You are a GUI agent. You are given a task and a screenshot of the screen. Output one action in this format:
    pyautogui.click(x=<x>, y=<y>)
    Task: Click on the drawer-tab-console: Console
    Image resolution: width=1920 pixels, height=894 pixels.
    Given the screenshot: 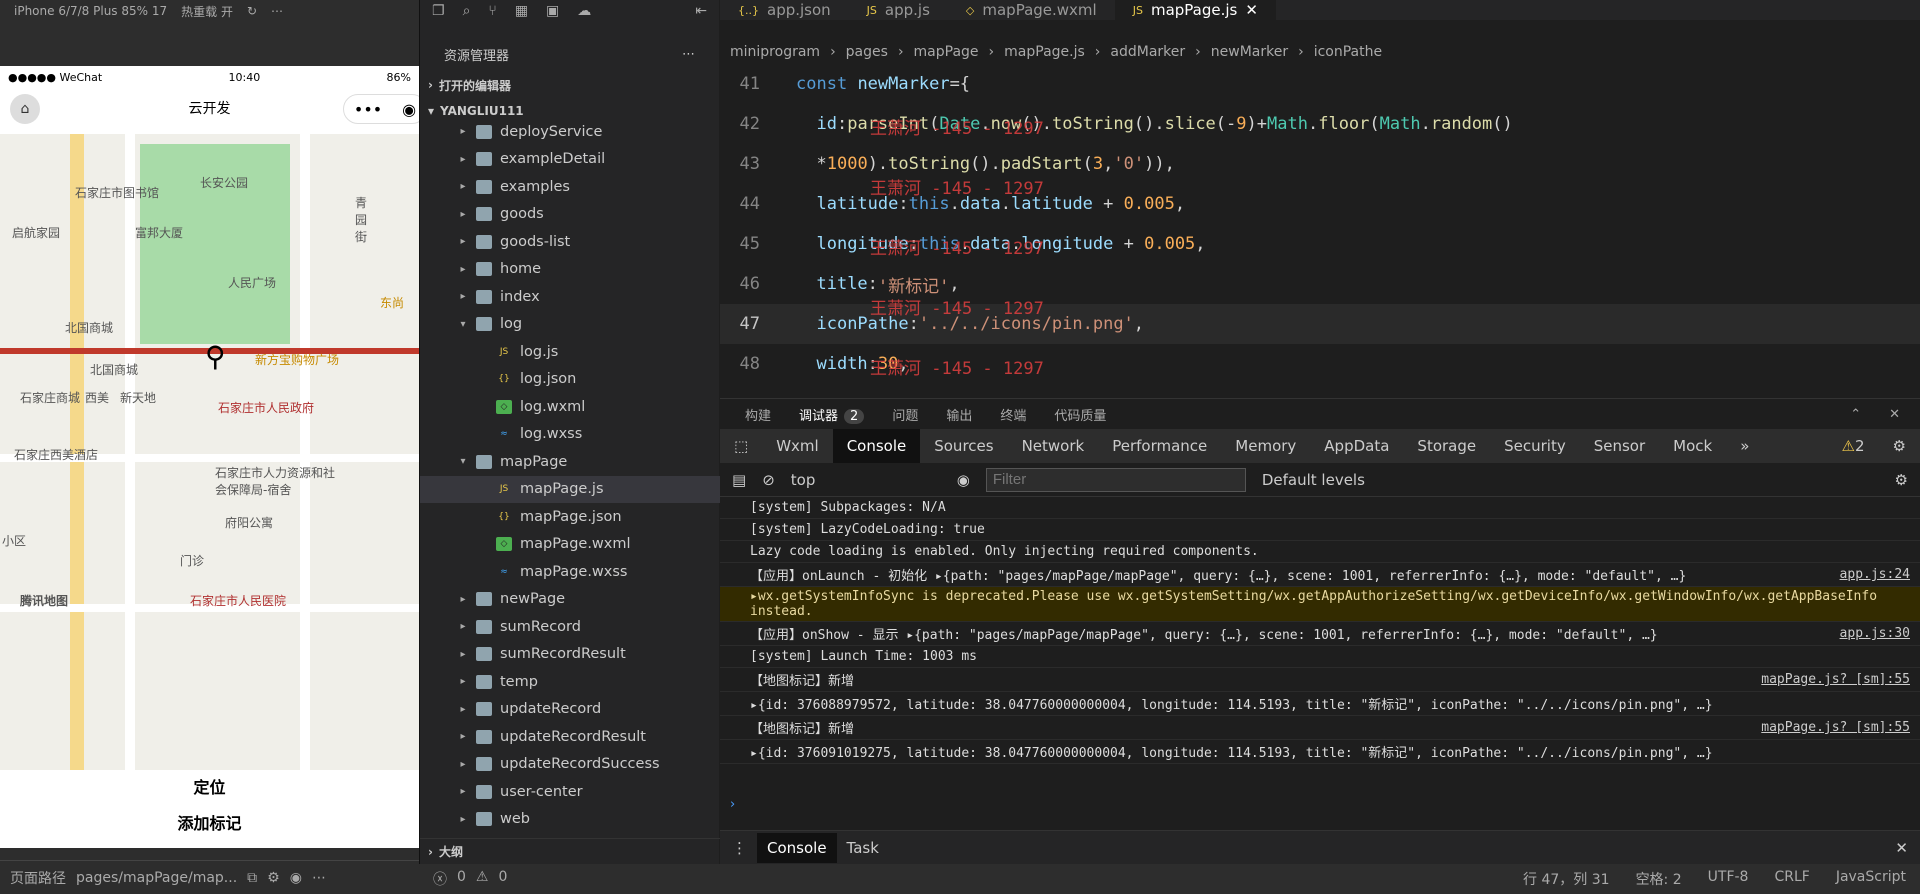 What is the action you would take?
    pyautogui.click(x=797, y=847)
    